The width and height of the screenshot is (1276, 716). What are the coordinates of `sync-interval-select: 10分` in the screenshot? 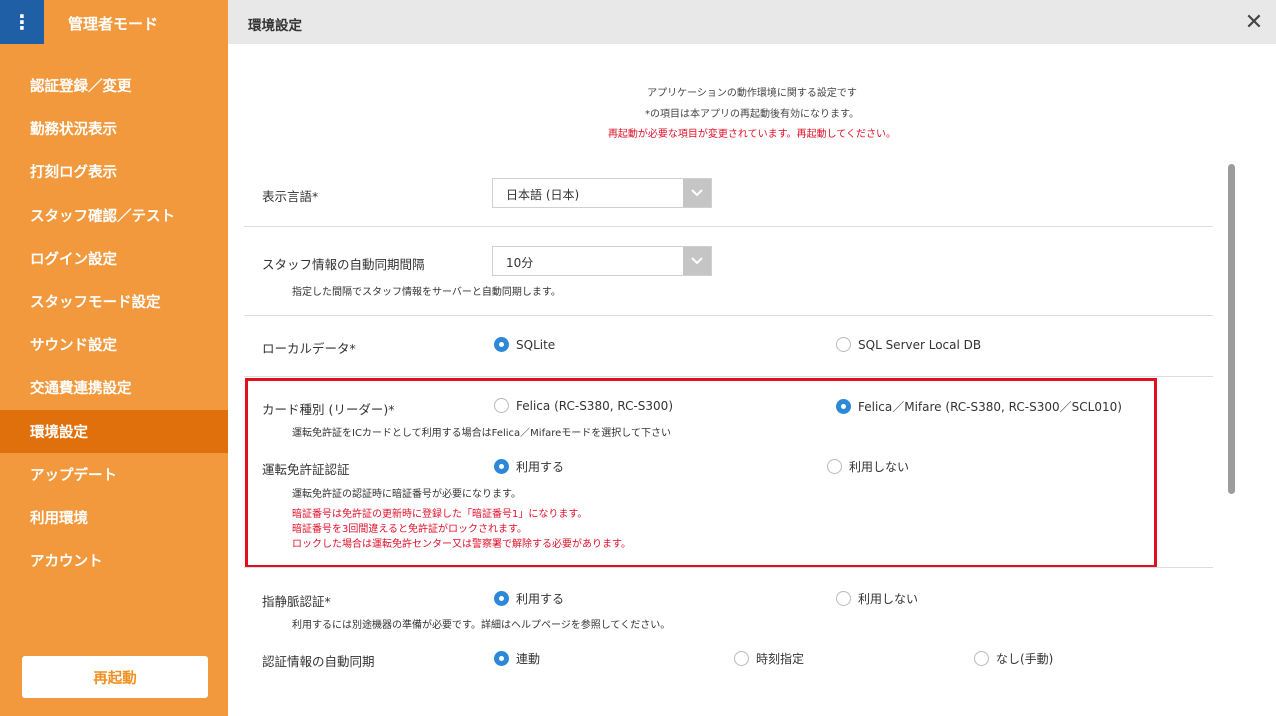 It's located at (602, 261).